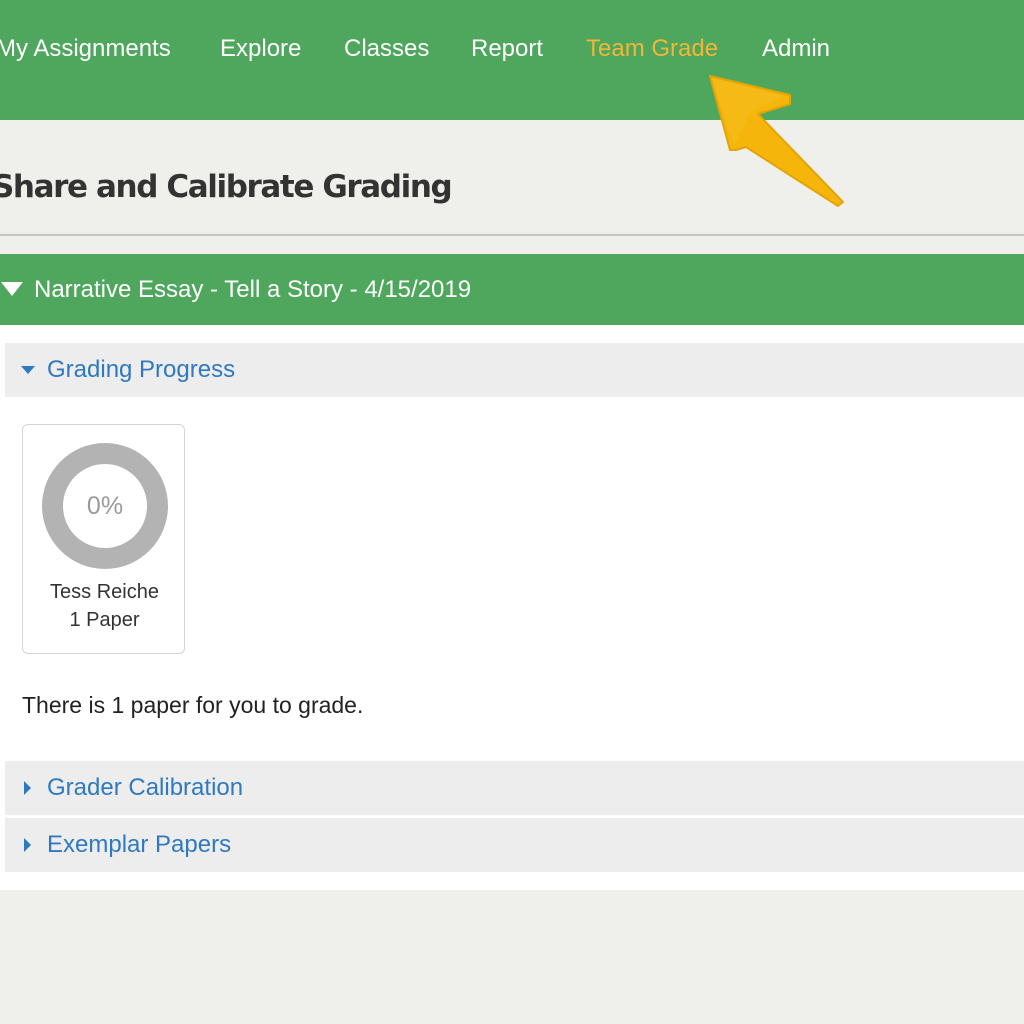 The width and height of the screenshot is (1024, 1024). I want to click on nav-team-grade: Team Grade, so click(652, 49).